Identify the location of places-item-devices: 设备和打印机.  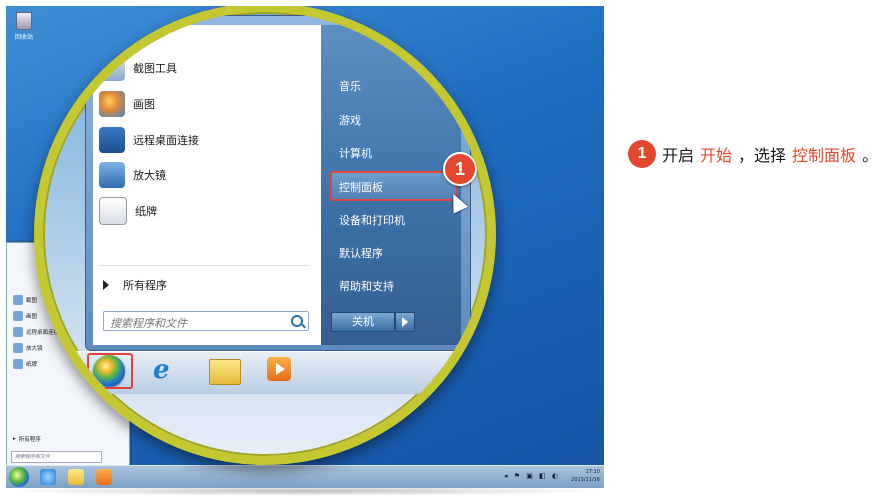
(372, 220).